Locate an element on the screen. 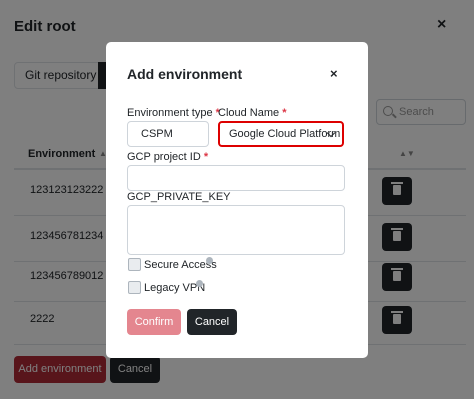 The image size is (474, 399). legacy-vpn-checkbox is located at coordinates (134, 287).